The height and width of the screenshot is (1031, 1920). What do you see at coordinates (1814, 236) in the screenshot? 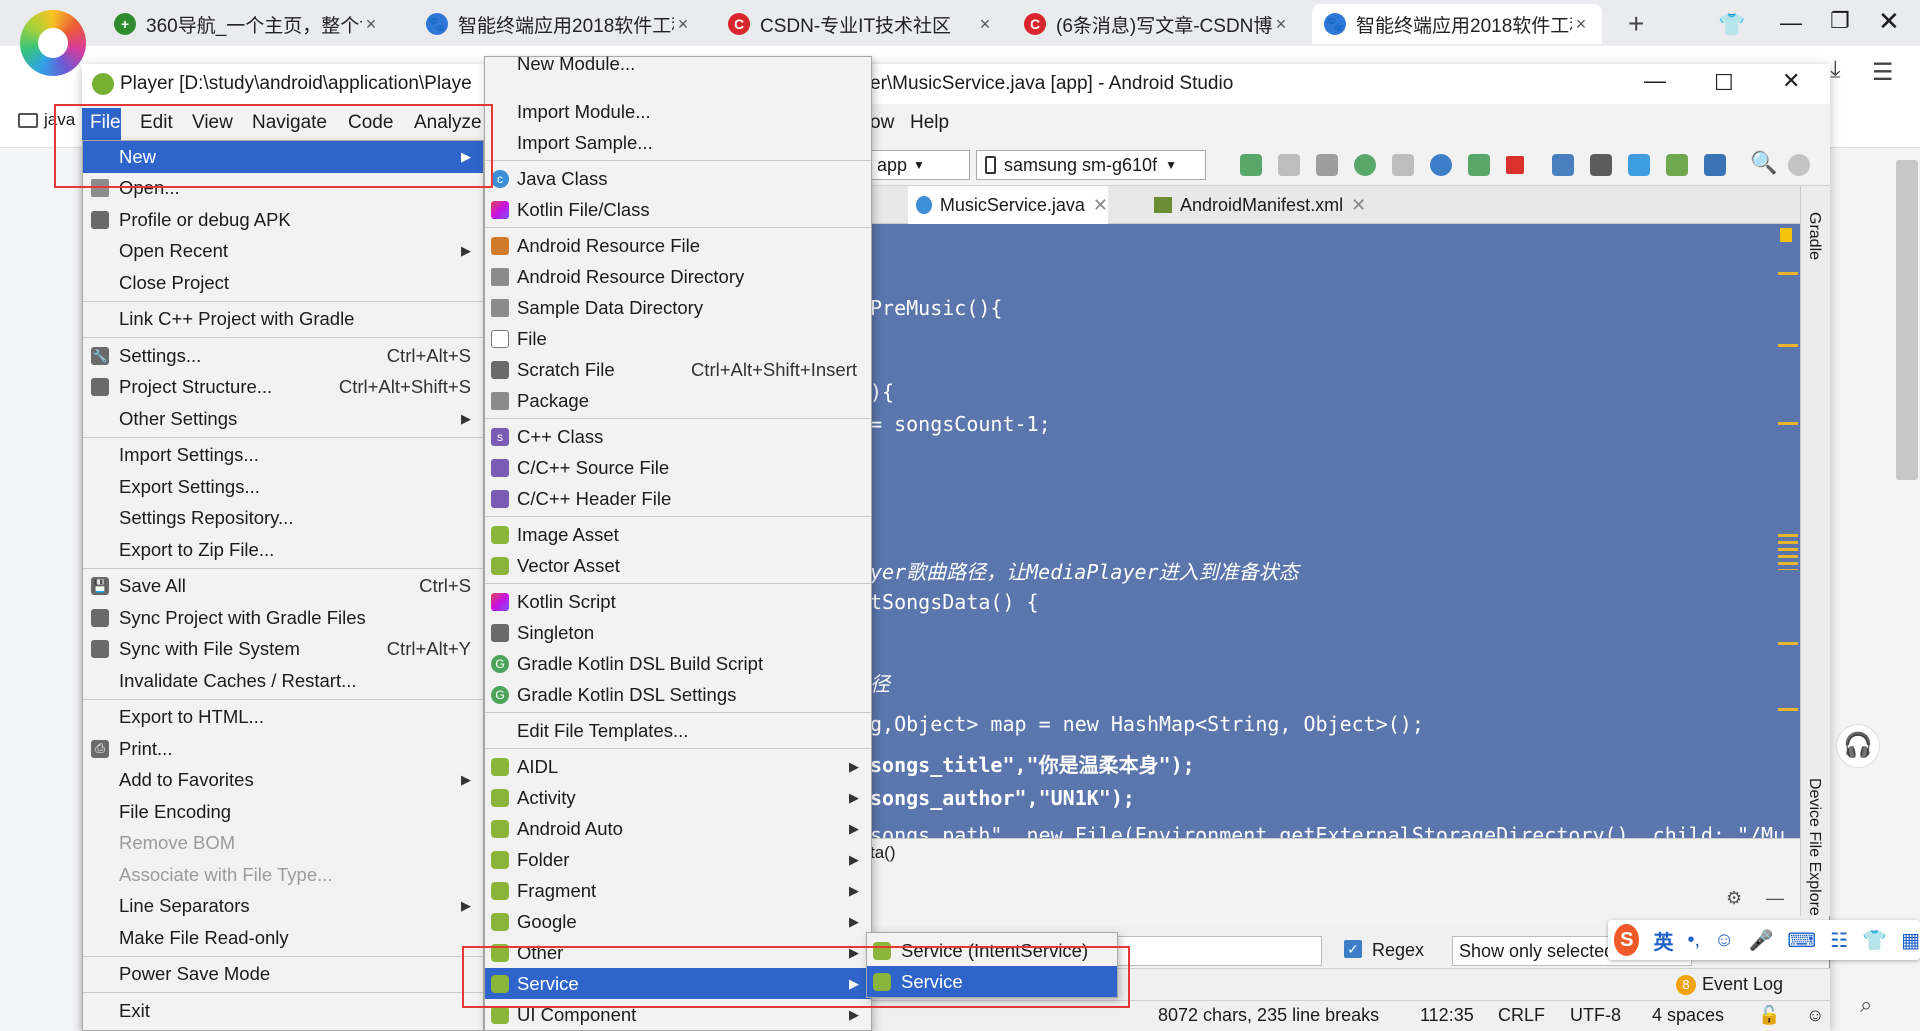
I see `gradle-tool-button: Gradle` at bounding box center [1814, 236].